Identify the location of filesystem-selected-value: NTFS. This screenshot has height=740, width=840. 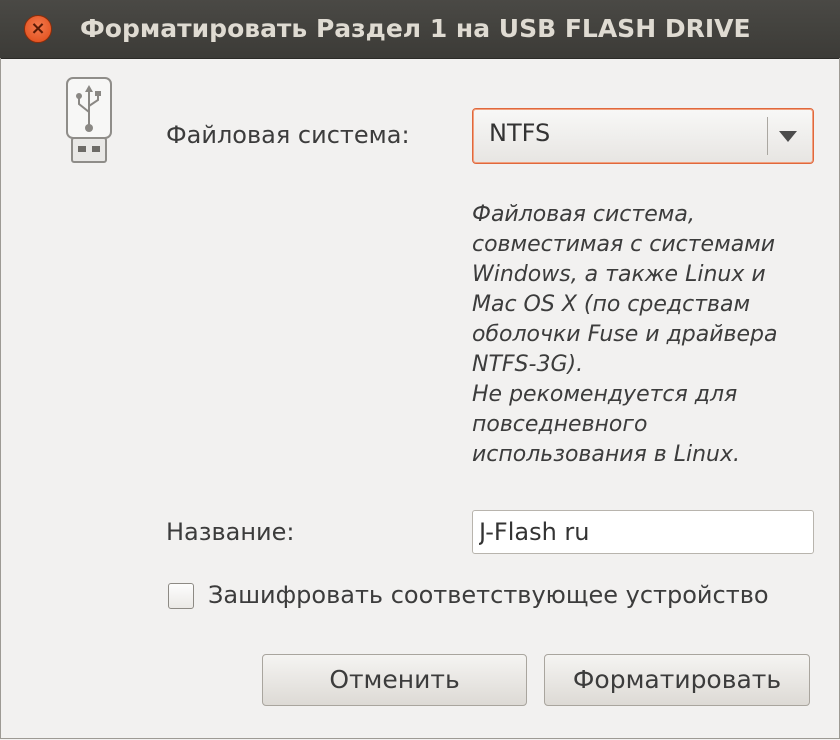
(520, 133).